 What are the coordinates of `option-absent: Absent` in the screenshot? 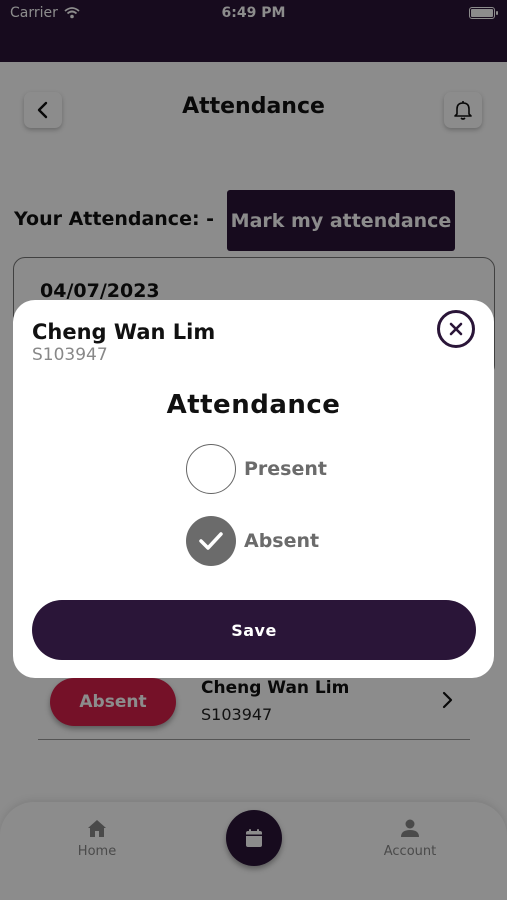 It's located at (252, 541).